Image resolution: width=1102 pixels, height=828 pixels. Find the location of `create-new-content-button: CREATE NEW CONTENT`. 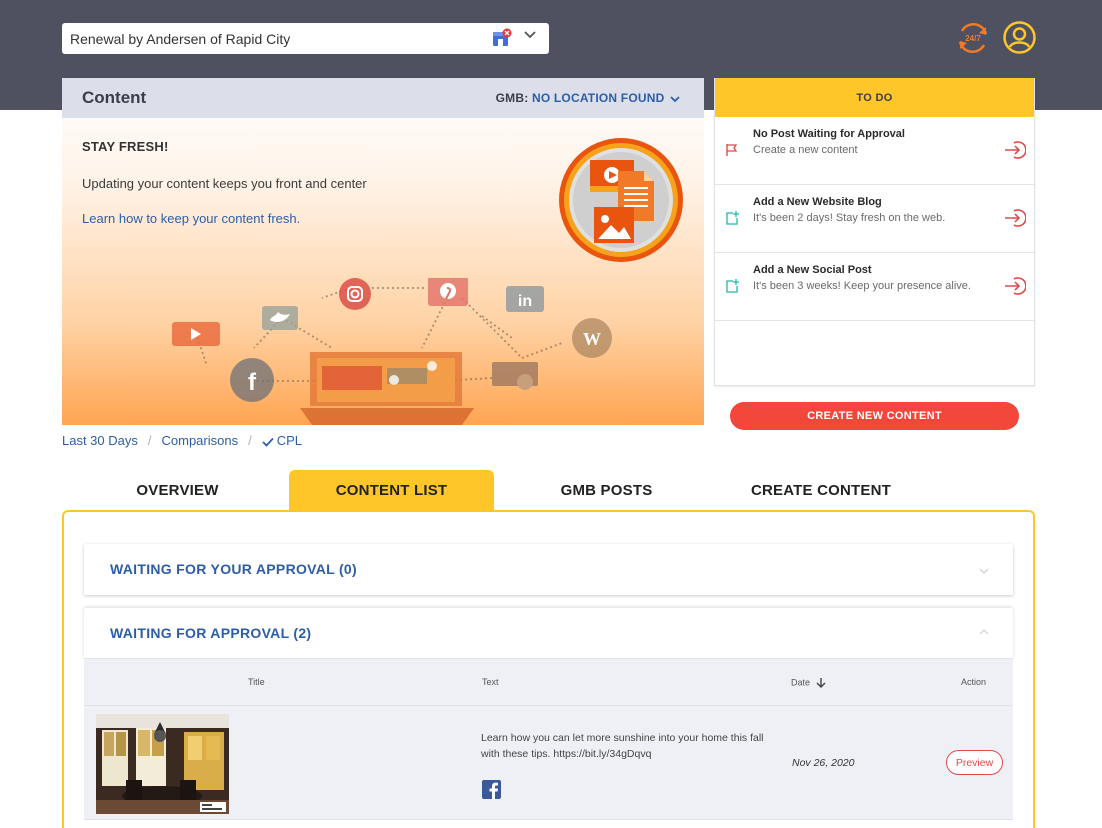

create-new-content-button: CREATE NEW CONTENT is located at coordinates (874, 416).